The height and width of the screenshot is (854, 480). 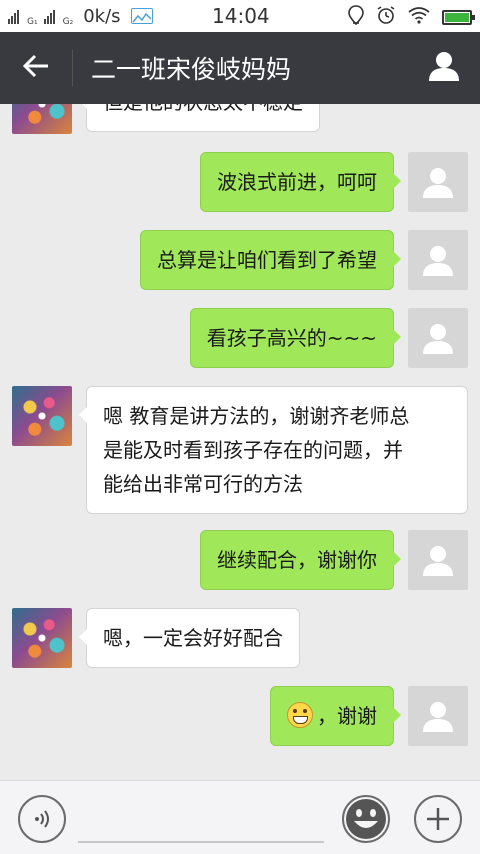 I want to click on input-bar, so click(x=240, y=817).